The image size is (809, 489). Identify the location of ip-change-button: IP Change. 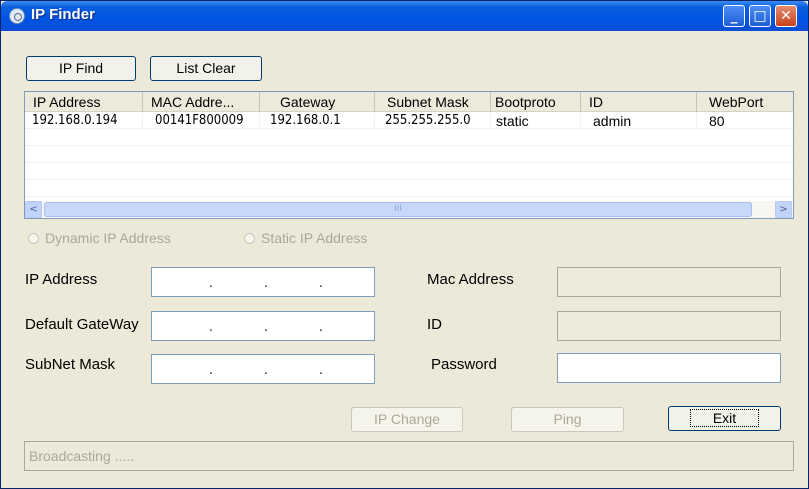
(407, 419).